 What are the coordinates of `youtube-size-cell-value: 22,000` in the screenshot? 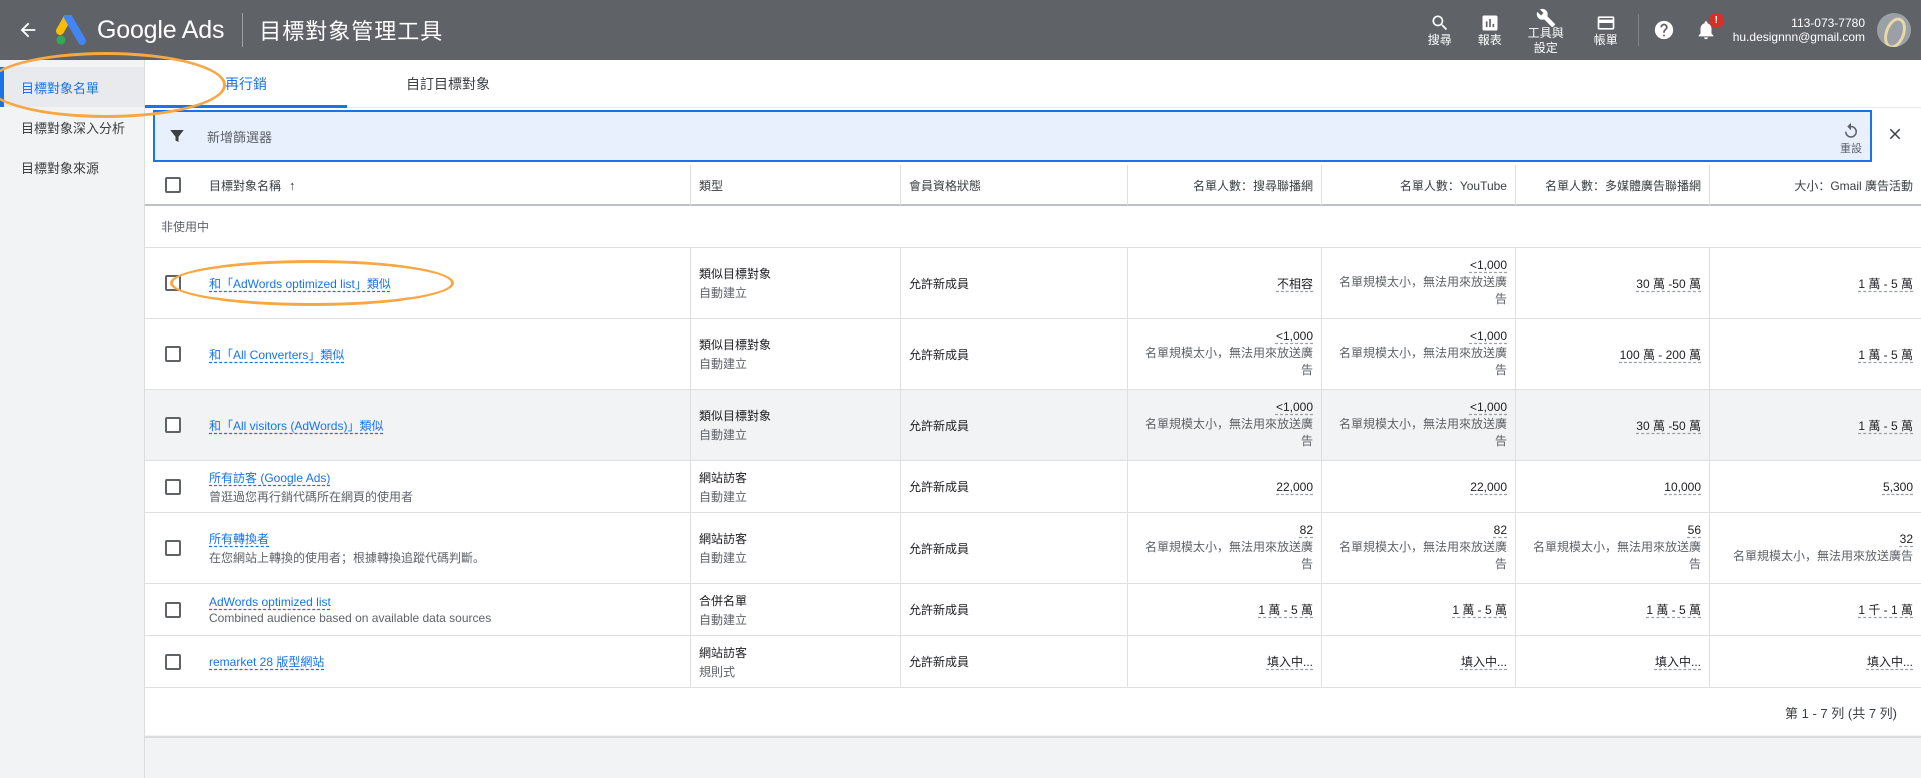 It's located at (1488, 487).